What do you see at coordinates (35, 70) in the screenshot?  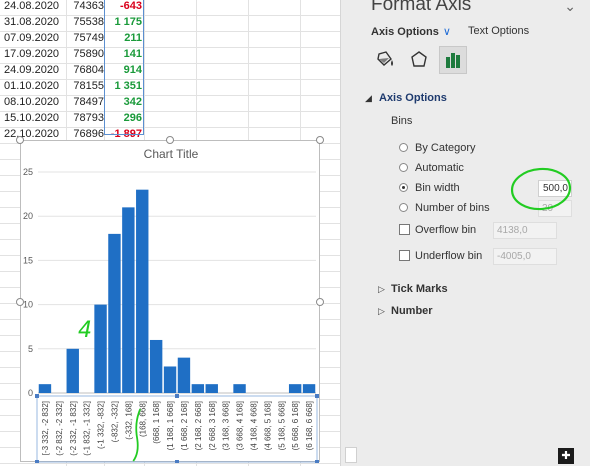 I see `cell-date: 24.09.2020` at bounding box center [35, 70].